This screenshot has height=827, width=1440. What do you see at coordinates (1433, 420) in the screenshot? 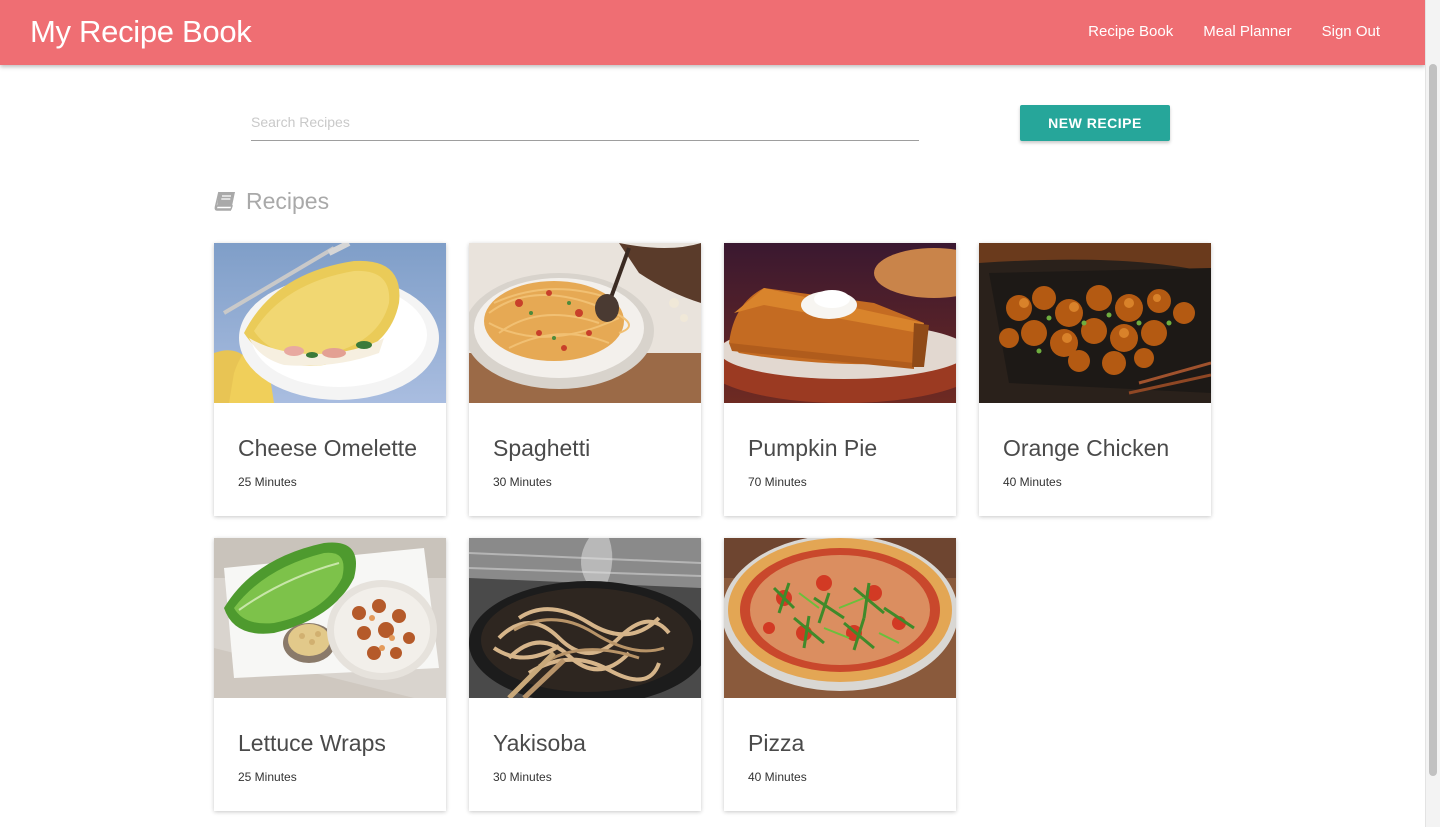
I see `scrollbar-thumb` at bounding box center [1433, 420].